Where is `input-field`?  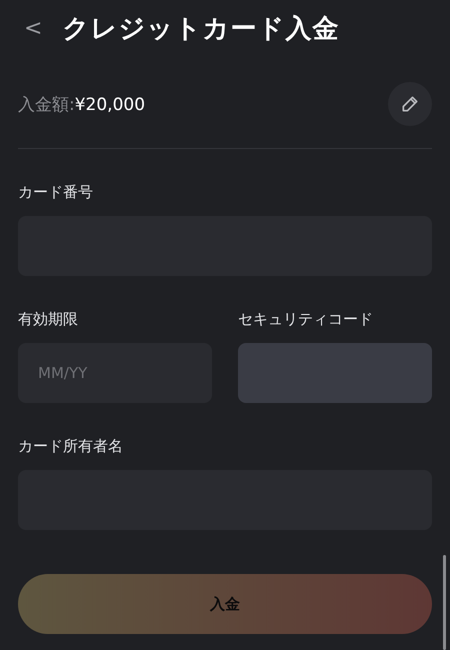
input-field is located at coordinates (335, 373).